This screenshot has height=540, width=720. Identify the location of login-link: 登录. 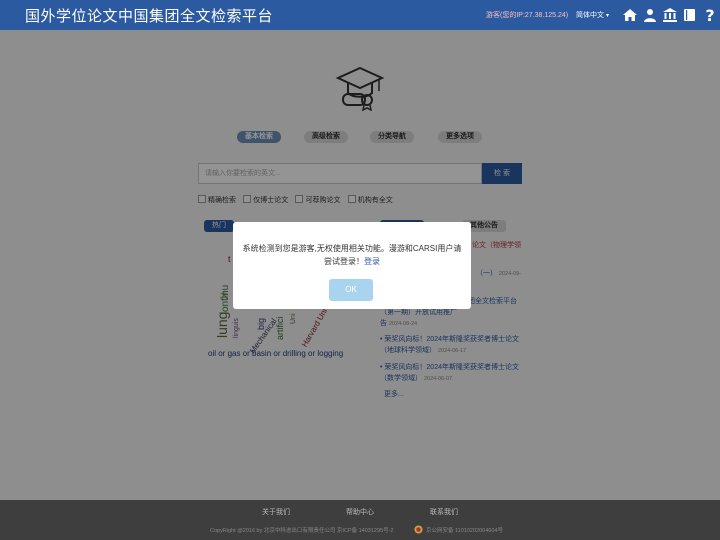
(372, 261).